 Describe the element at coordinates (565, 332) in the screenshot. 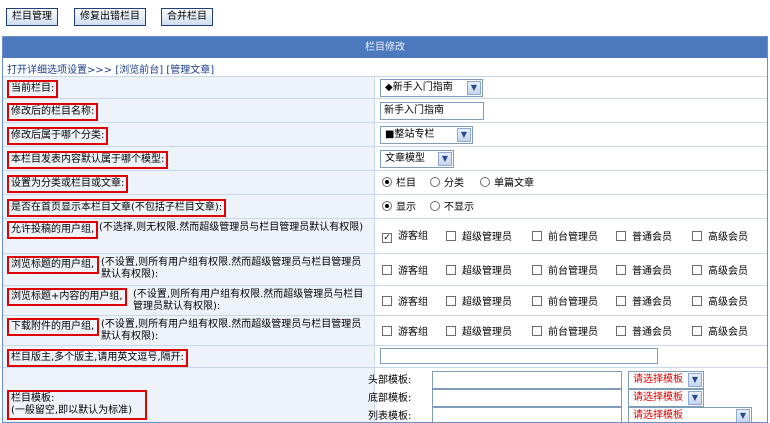

I see `download-group-front-admin: 前台管理员` at that location.